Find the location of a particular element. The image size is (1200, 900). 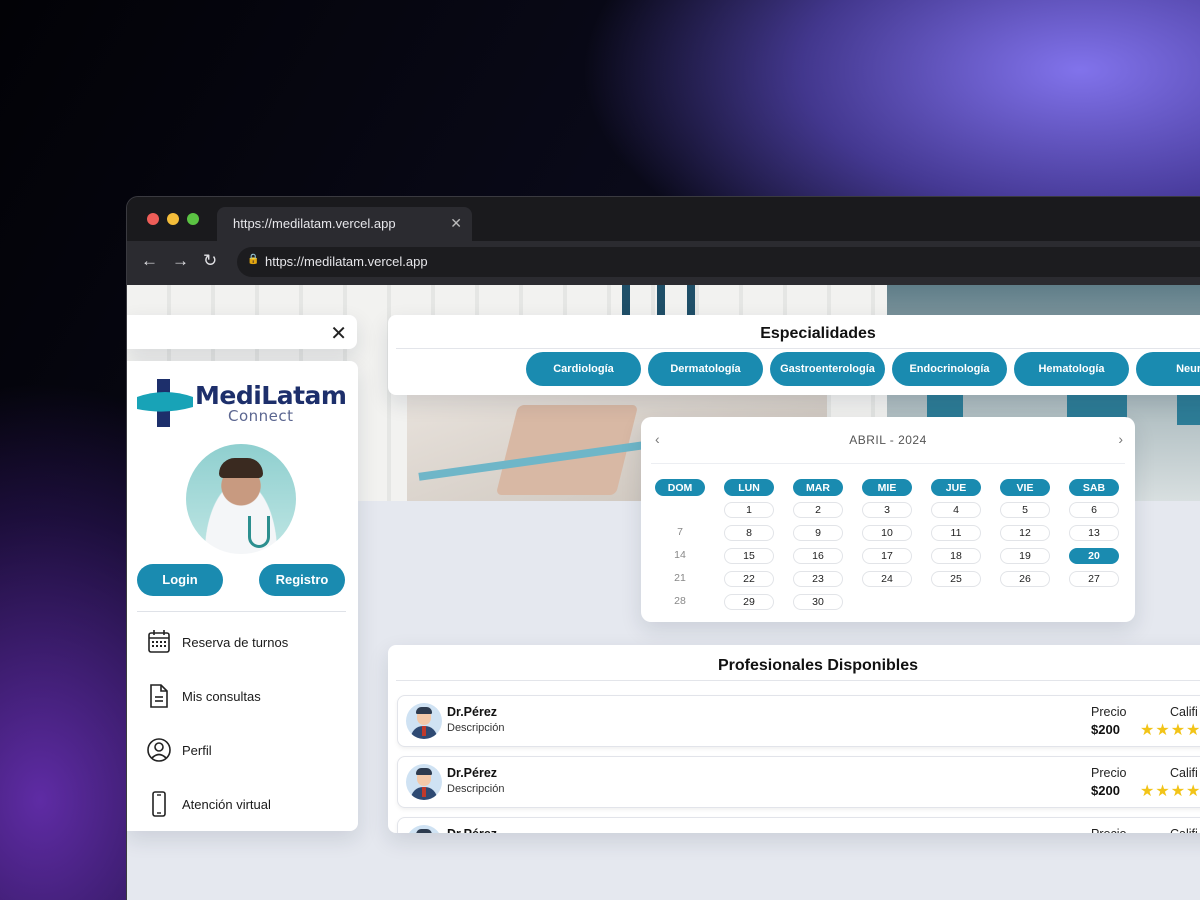

calendar-day: 3 is located at coordinates (887, 510).